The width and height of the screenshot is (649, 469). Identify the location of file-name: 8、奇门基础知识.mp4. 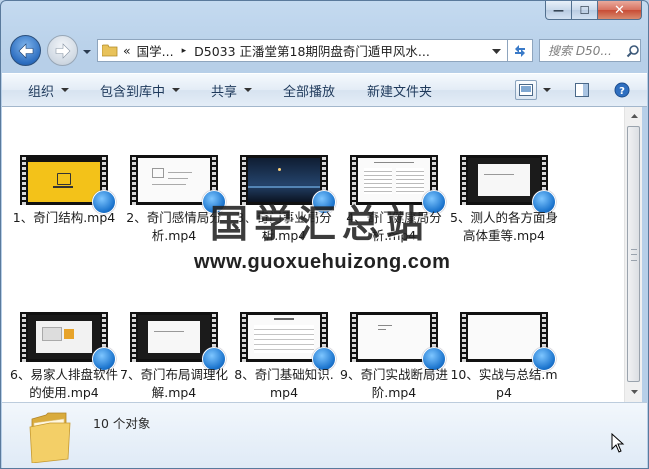
(284, 383).